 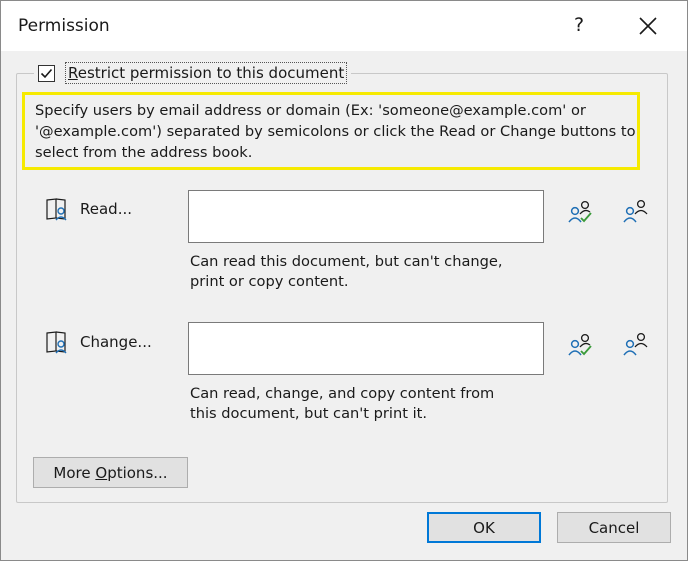 I want to click on title-bar: Permission ?, so click(x=344, y=26).